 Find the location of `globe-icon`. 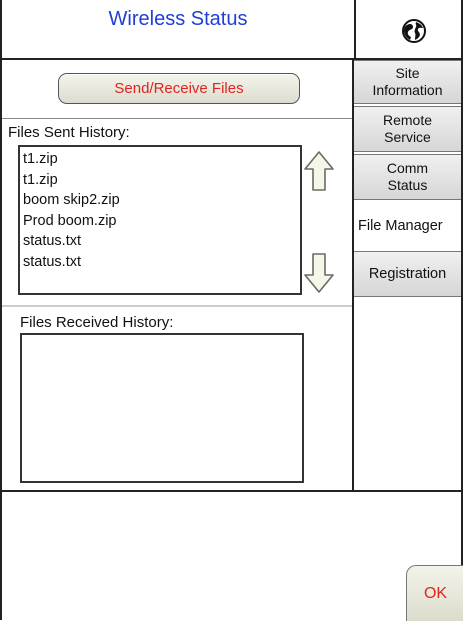

globe-icon is located at coordinates (414, 31).